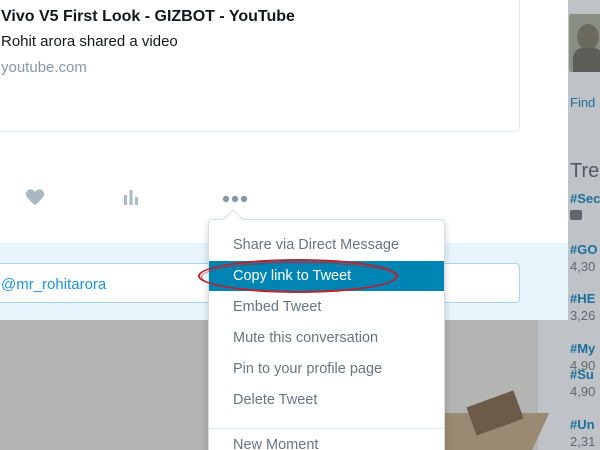 The width and height of the screenshot is (600, 450). What do you see at coordinates (585, 171) in the screenshot?
I see `trends-title: Tre` at bounding box center [585, 171].